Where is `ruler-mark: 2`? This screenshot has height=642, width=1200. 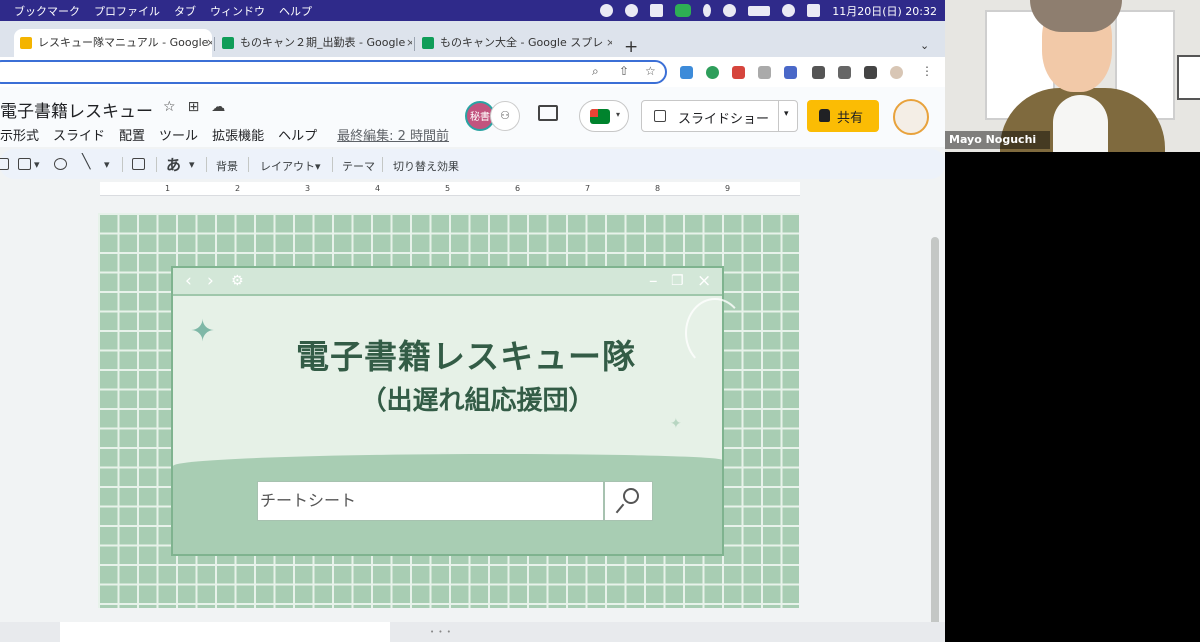
ruler-mark: 2 is located at coordinates (238, 188).